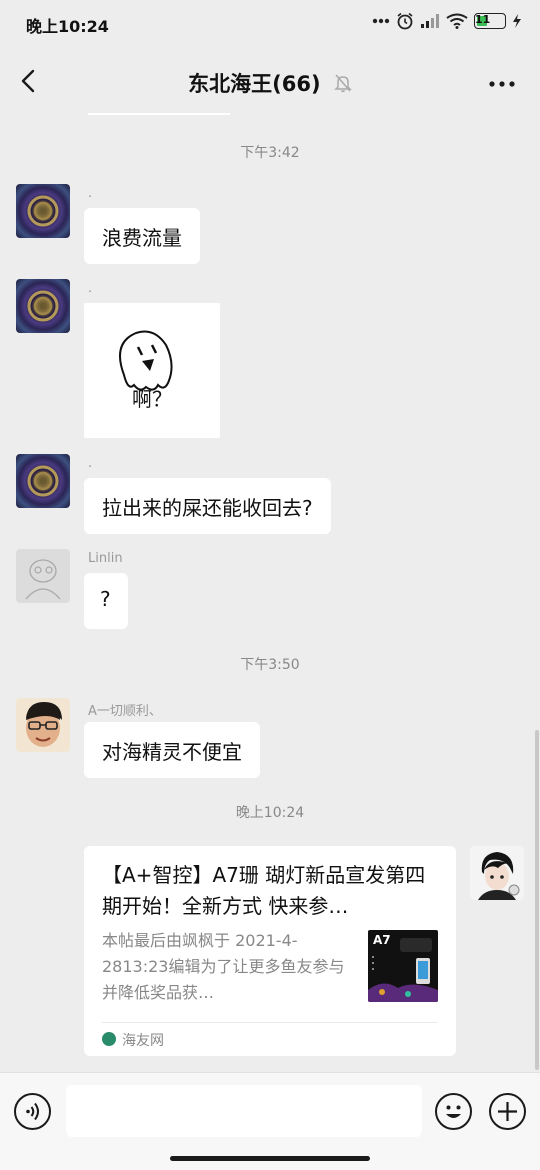  I want to click on message-bubble: ?, so click(106, 601).